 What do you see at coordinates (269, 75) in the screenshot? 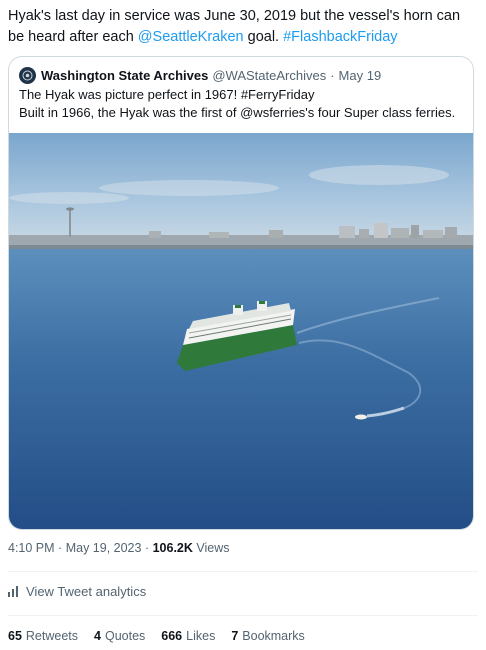
I see `quoted-author-handle: @WAStateArchives` at bounding box center [269, 75].